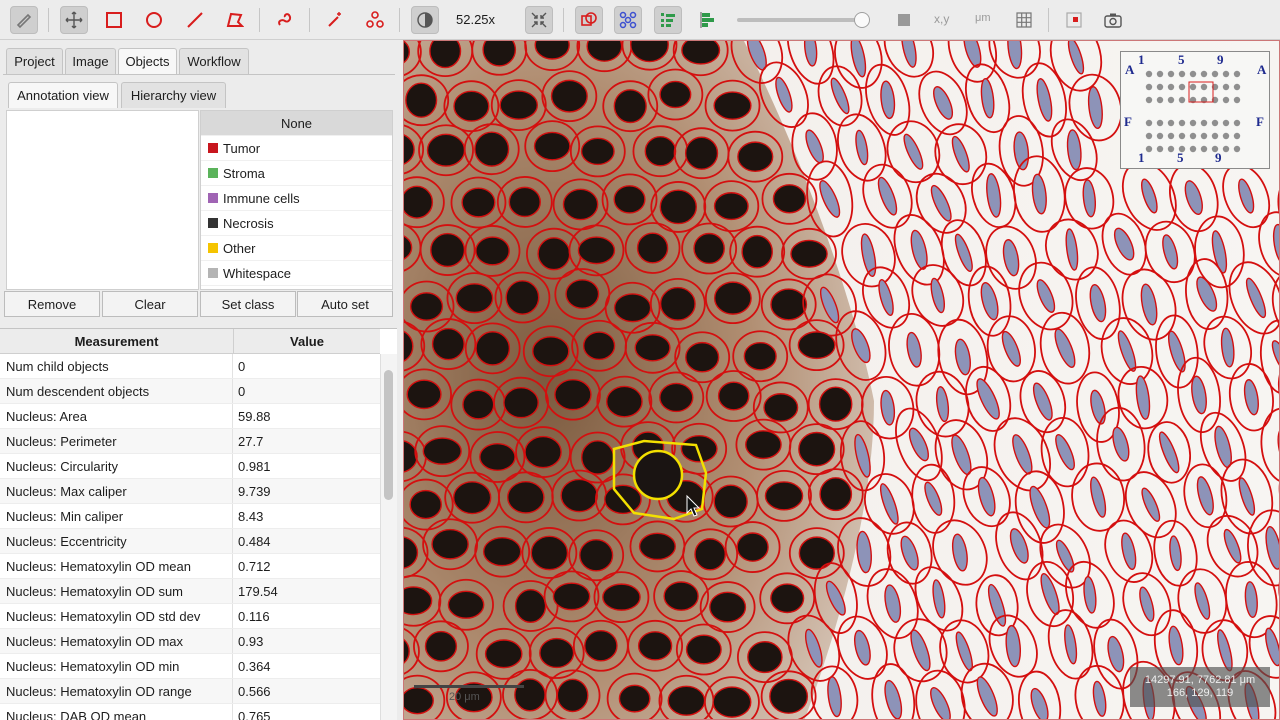 This screenshot has width=1280, height=720. What do you see at coordinates (235, 20) in the screenshot?
I see `polygon-tool-icon` at bounding box center [235, 20].